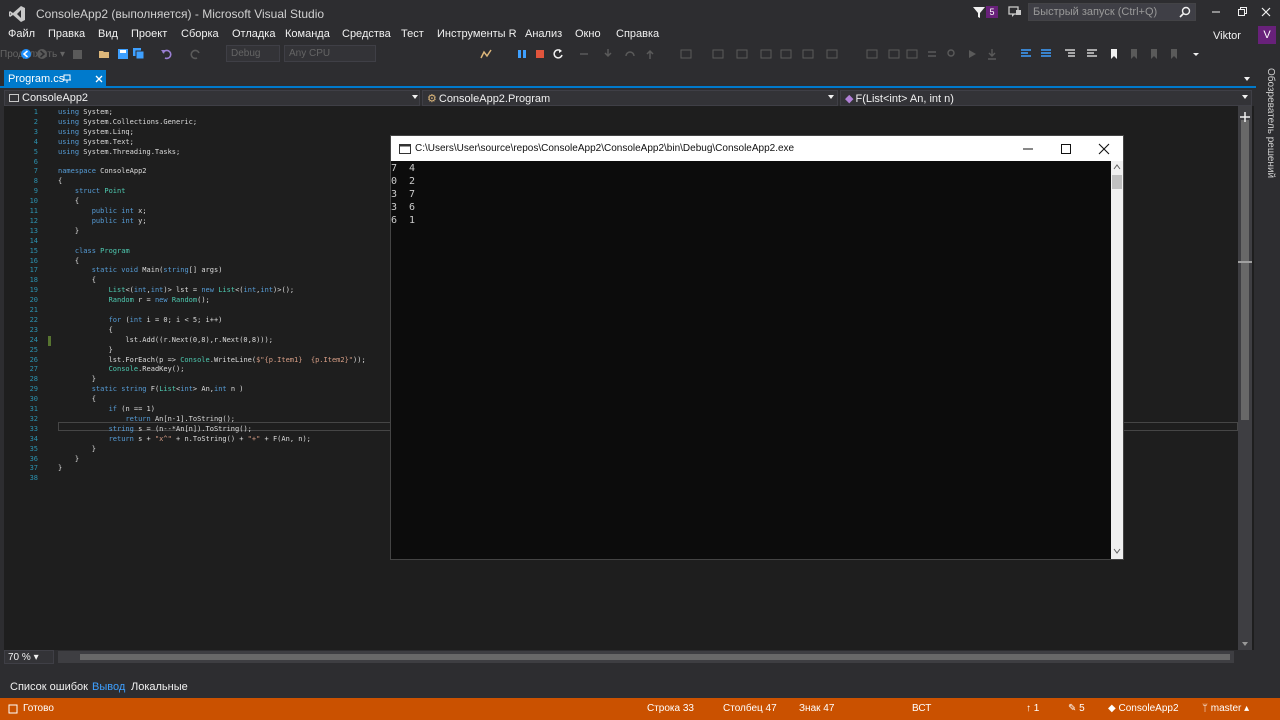 This screenshot has width=1280, height=720. I want to click on restore-icon, so click(1242, 12).